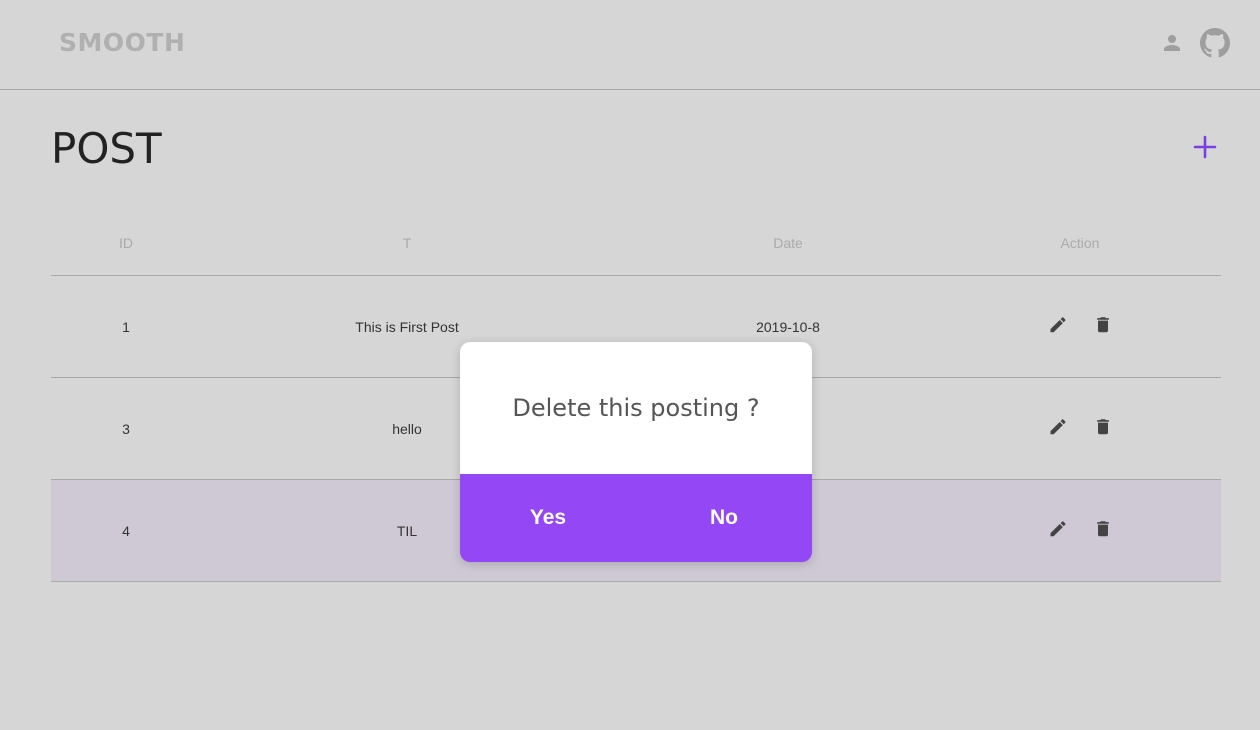  I want to click on yes-button: Yes, so click(548, 518).